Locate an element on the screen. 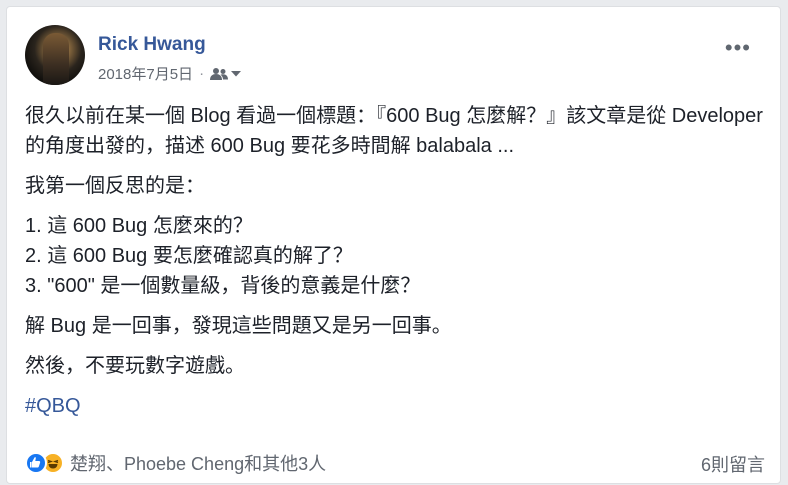 The width and height of the screenshot is (788, 485). author-name: Rick Hwang is located at coordinates (152, 45).